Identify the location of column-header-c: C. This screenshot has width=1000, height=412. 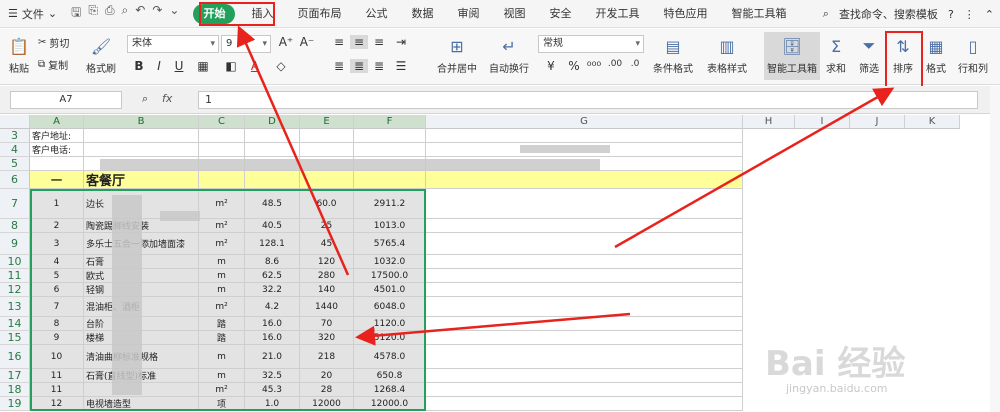
(222, 122).